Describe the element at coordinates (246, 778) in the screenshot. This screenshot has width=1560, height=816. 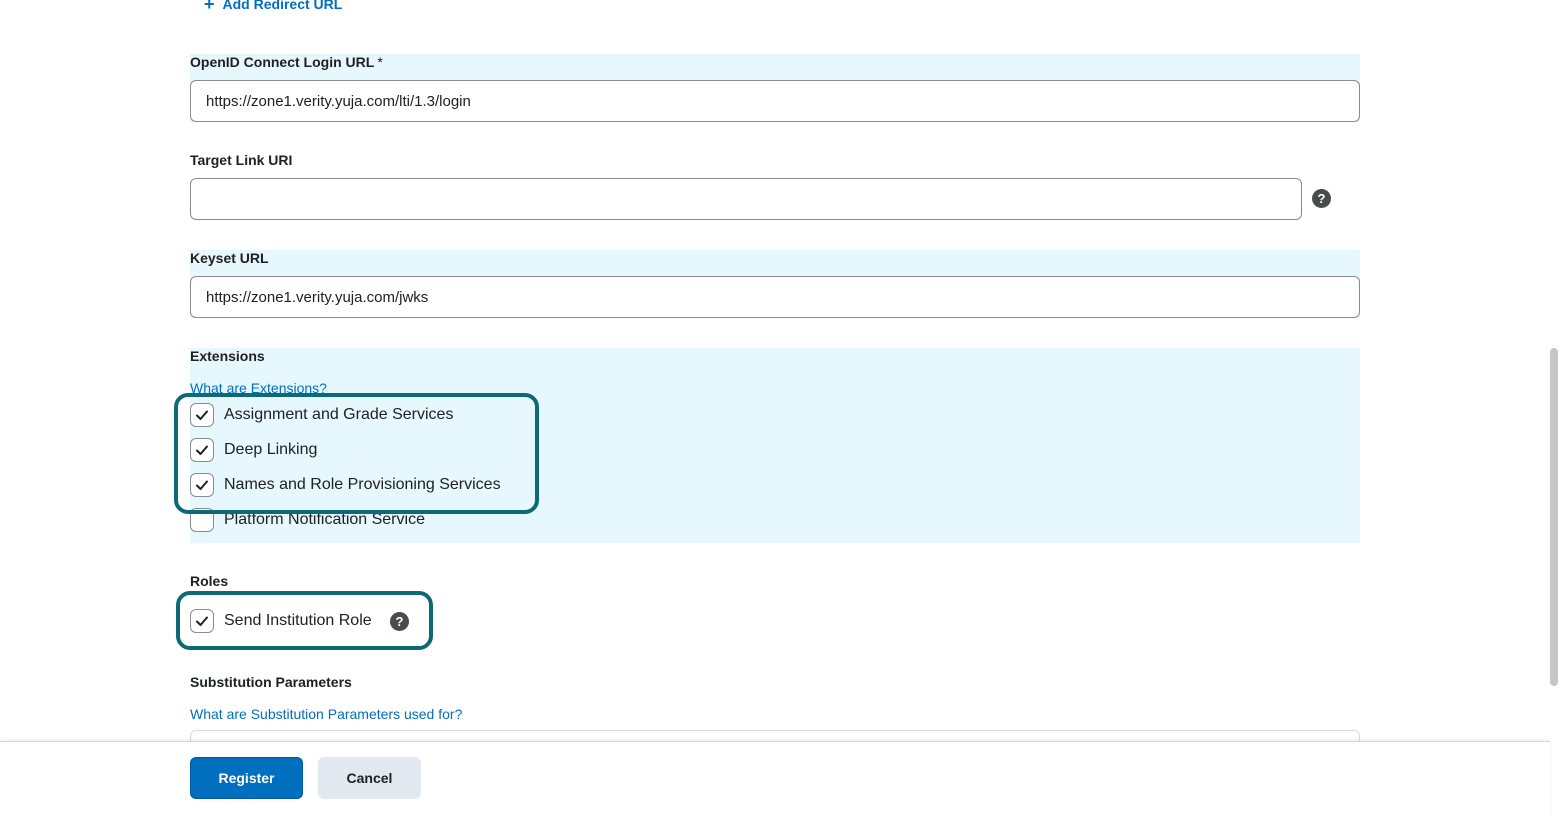
I see `register-button: Register` at that location.